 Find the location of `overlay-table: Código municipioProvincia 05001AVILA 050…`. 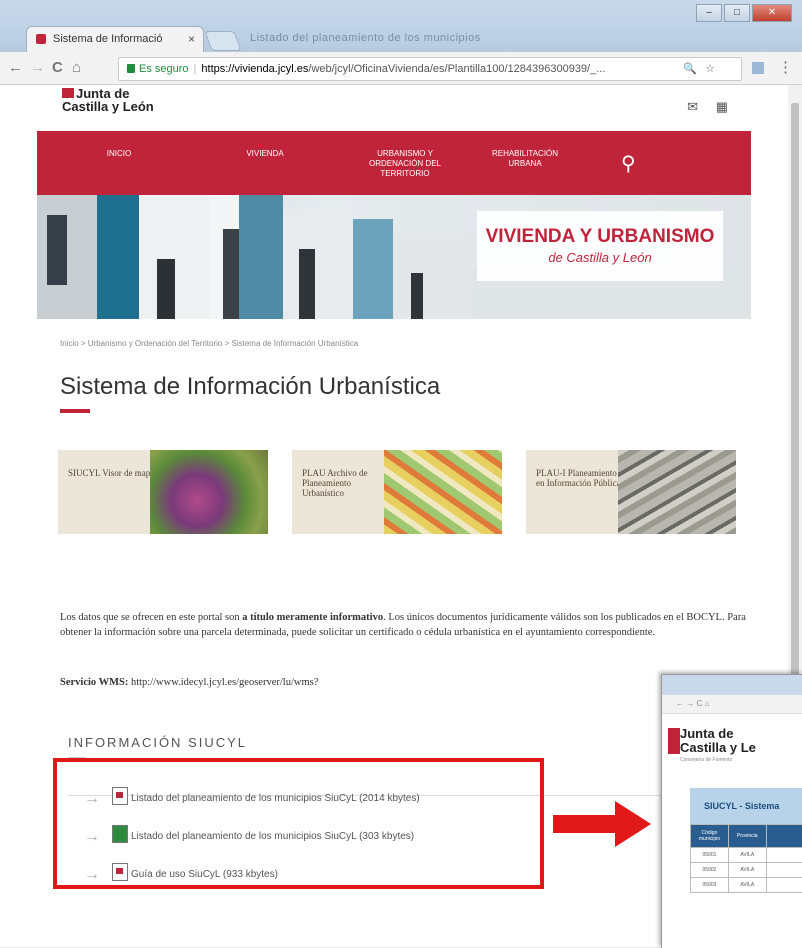

overlay-table: Código municipioProvincia 05001AVILA 050… is located at coordinates (746, 858).